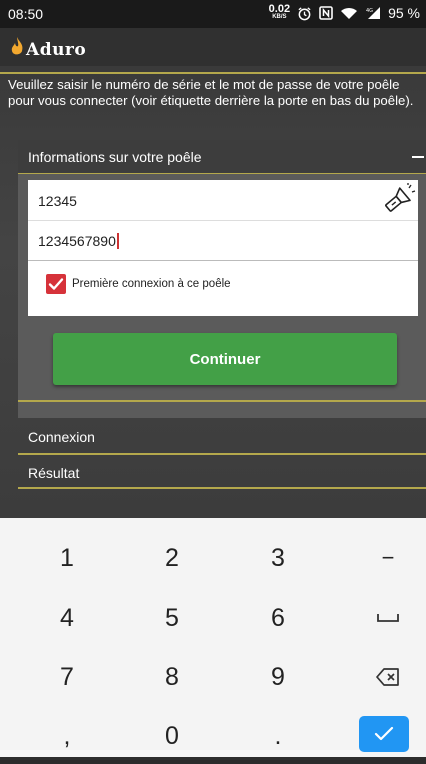 The image size is (426, 764). I want to click on key-3: 3, so click(278, 558).